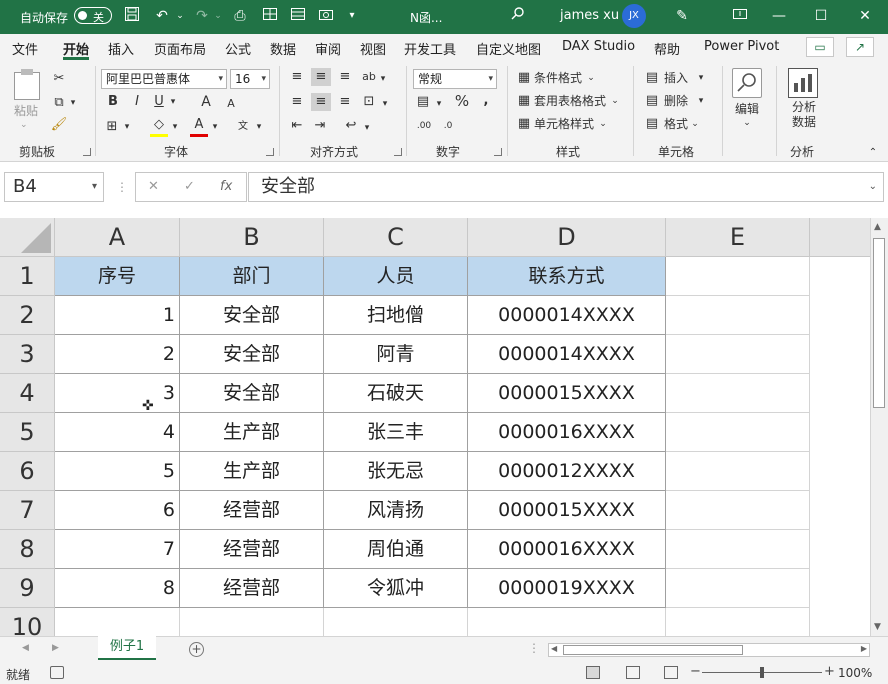  Describe the element at coordinates (448, 126) in the screenshot. I see `decrease-decimal-icon: .0` at that location.